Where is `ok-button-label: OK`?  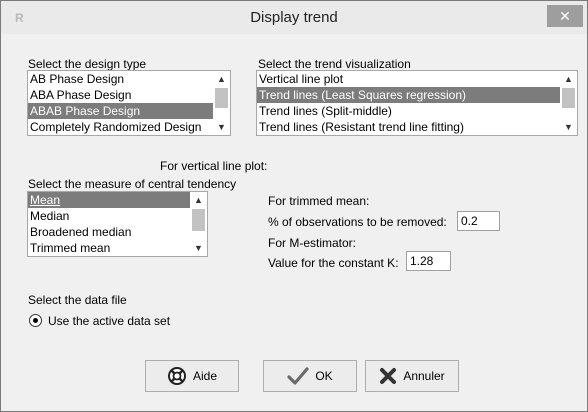
ok-button-label: OK is located at coordinates (324, 376).